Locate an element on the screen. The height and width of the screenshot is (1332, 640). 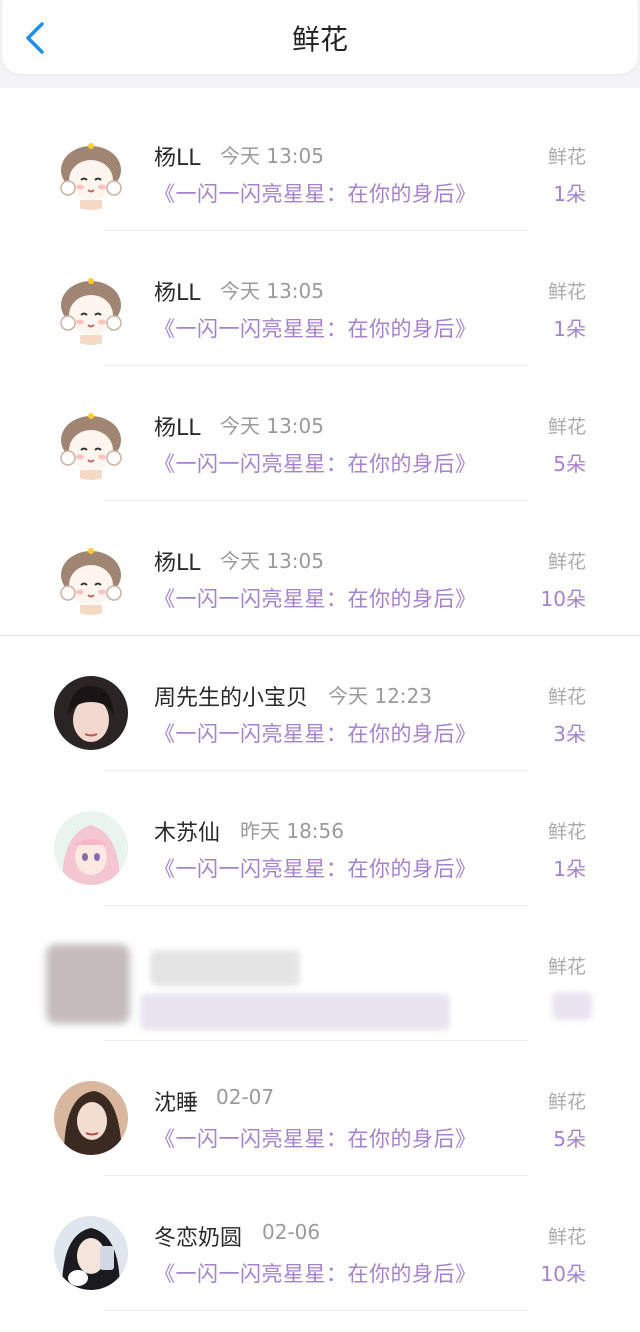
send-time: 今天 12:23 is located at coordinates (380, 696).